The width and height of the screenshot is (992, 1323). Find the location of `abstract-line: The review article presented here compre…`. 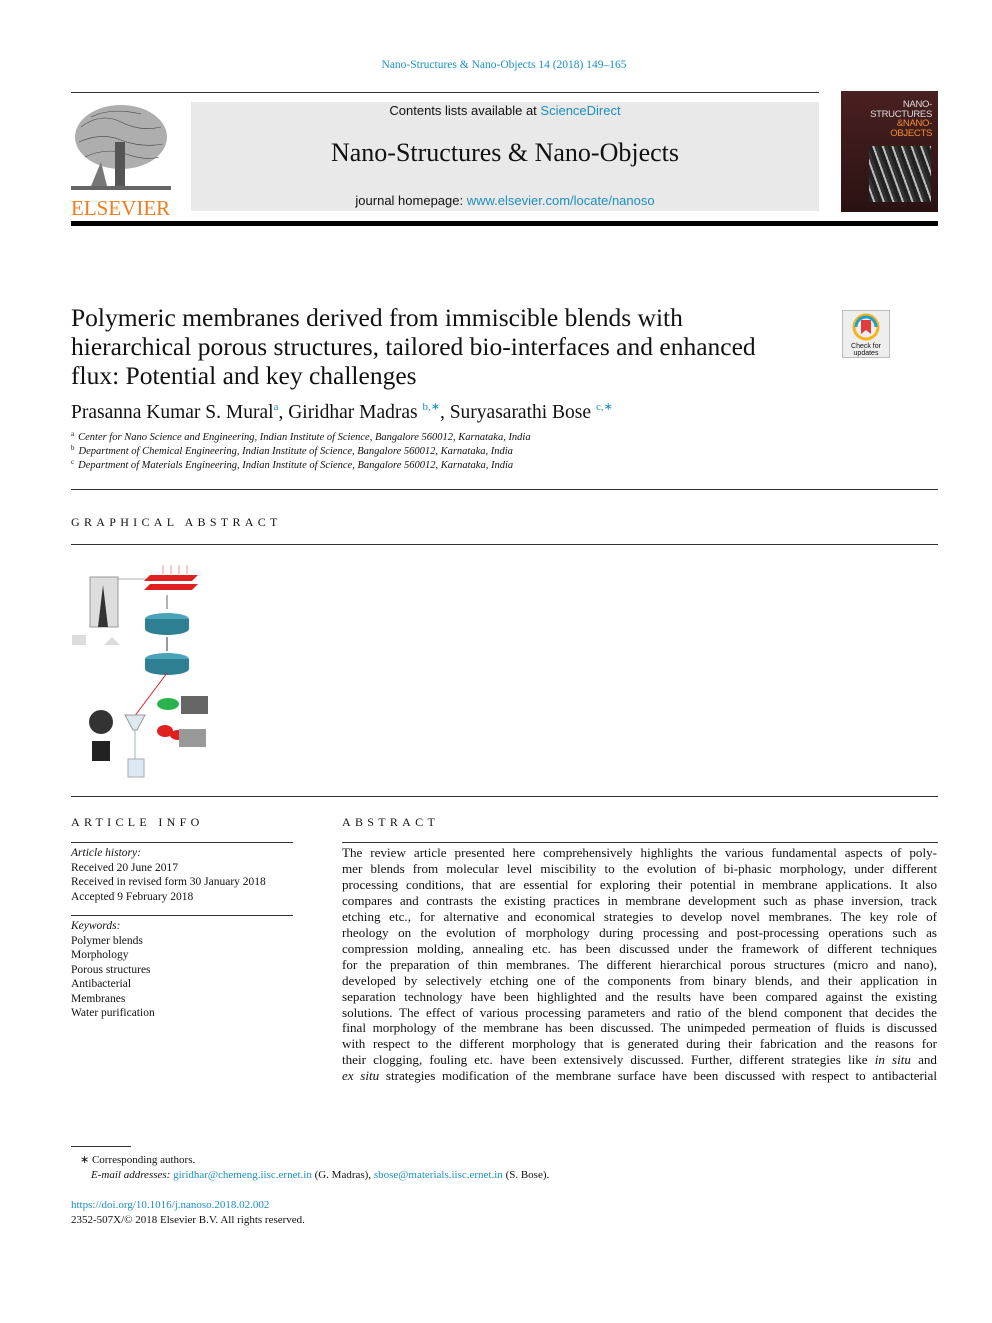

abstract-line: The review article presented here compre… is located at coordinates (639, 853).